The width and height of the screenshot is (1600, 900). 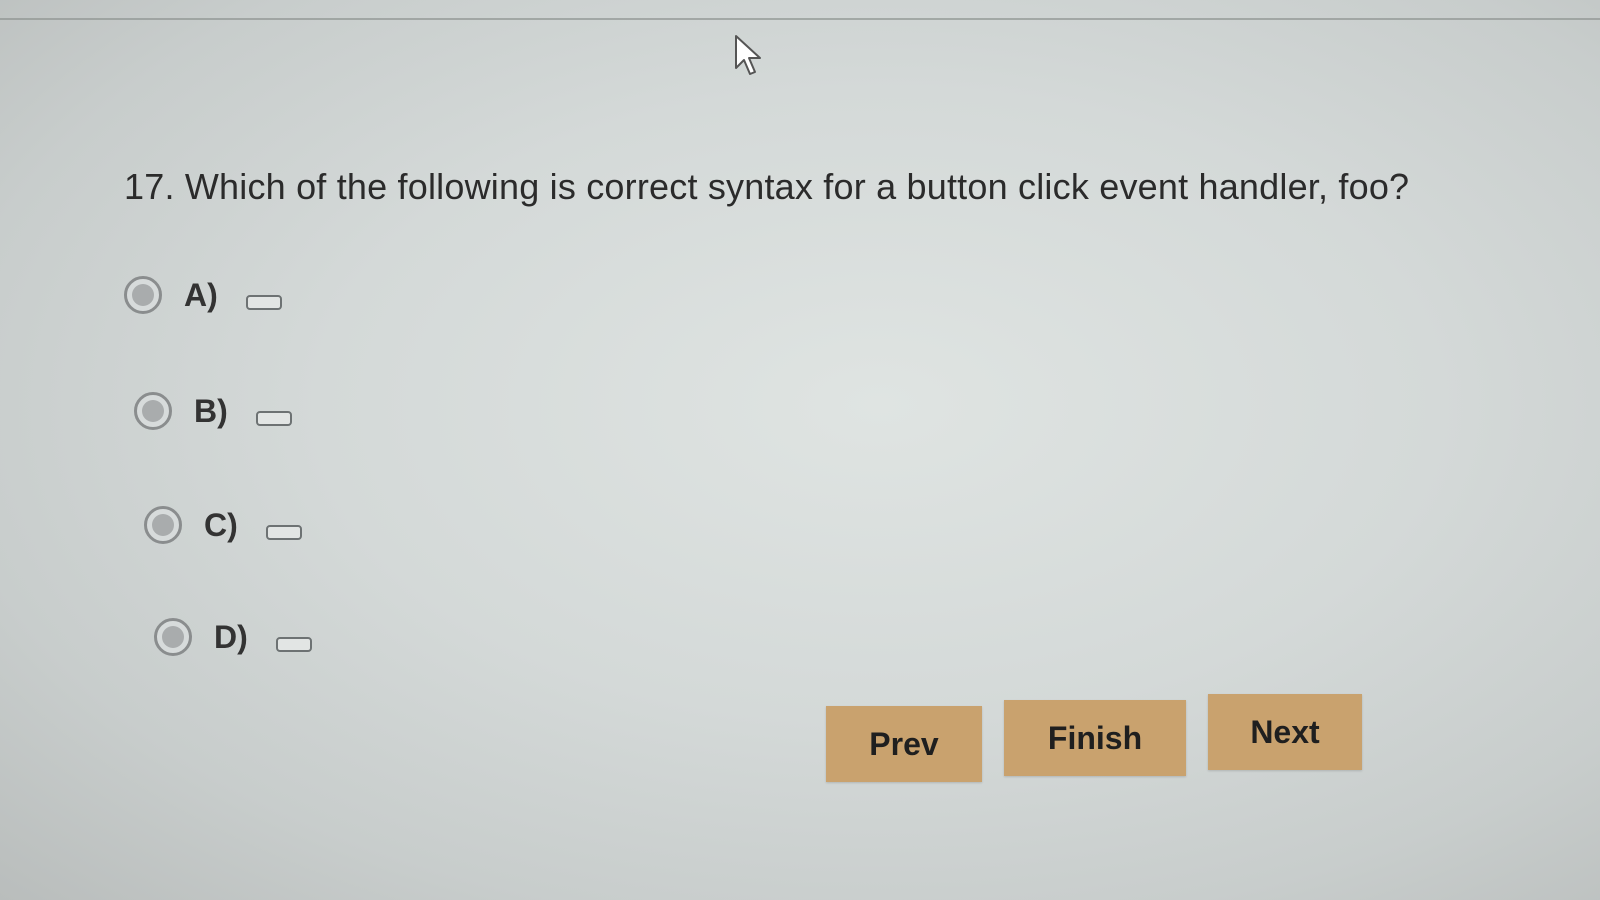 I want to click on option-b: B), so click(x=213, y=411).